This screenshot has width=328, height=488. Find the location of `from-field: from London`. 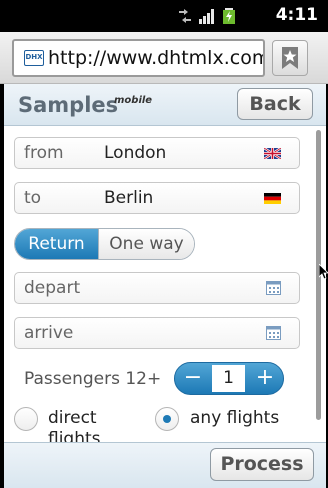

from-field: from London is located at coordinates (157, 153).